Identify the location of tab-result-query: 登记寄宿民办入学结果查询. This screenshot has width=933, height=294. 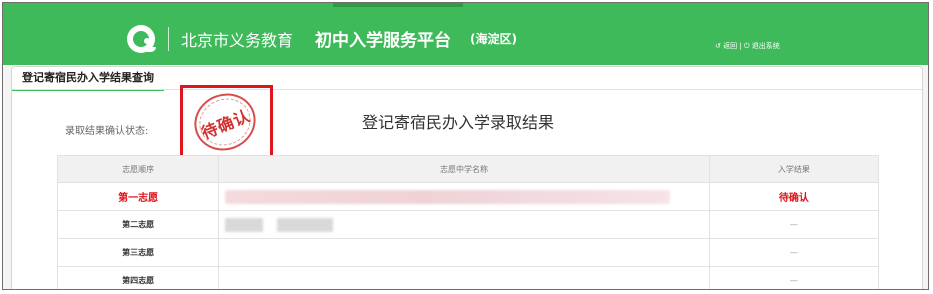
(88, 79).